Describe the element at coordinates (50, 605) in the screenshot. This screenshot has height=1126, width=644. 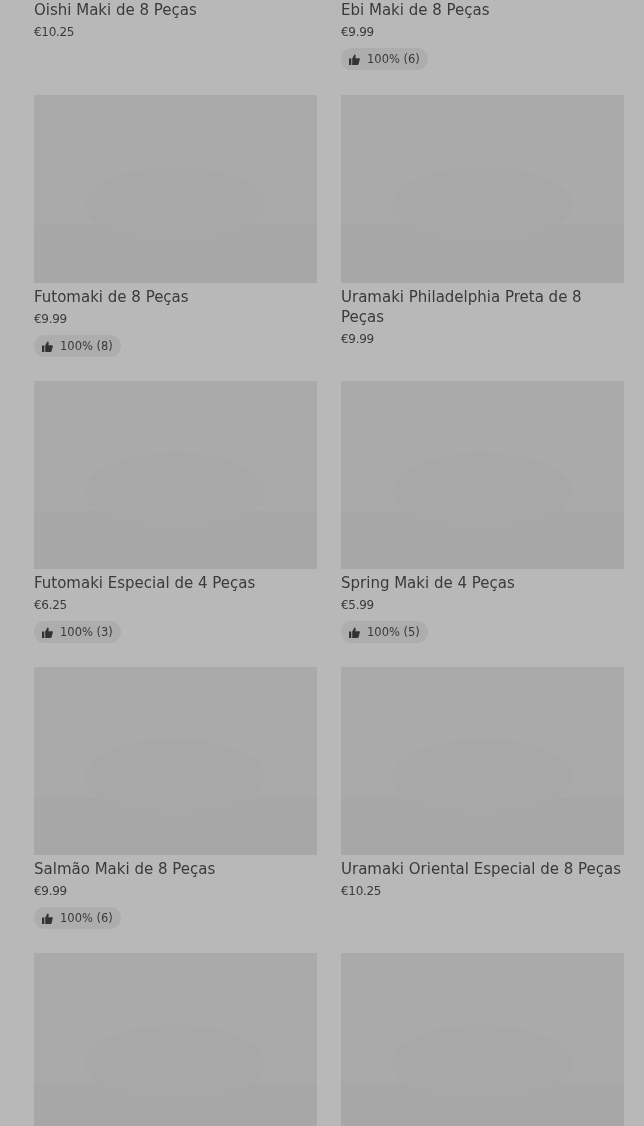
I see `product-price: €6.25` at that location.